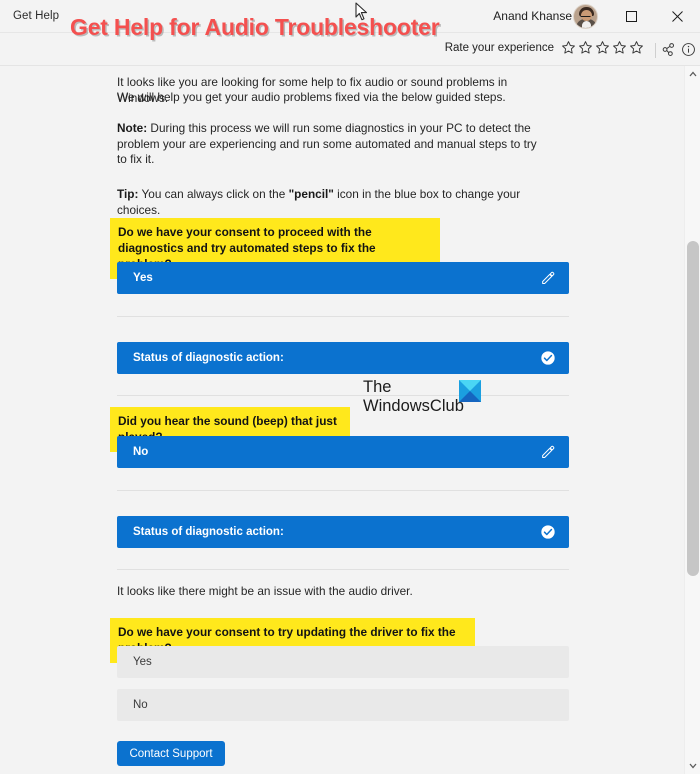 The width and height of the screenshot is (700, 774). I want to click on scroll-up-arrow, so click(692, 74).